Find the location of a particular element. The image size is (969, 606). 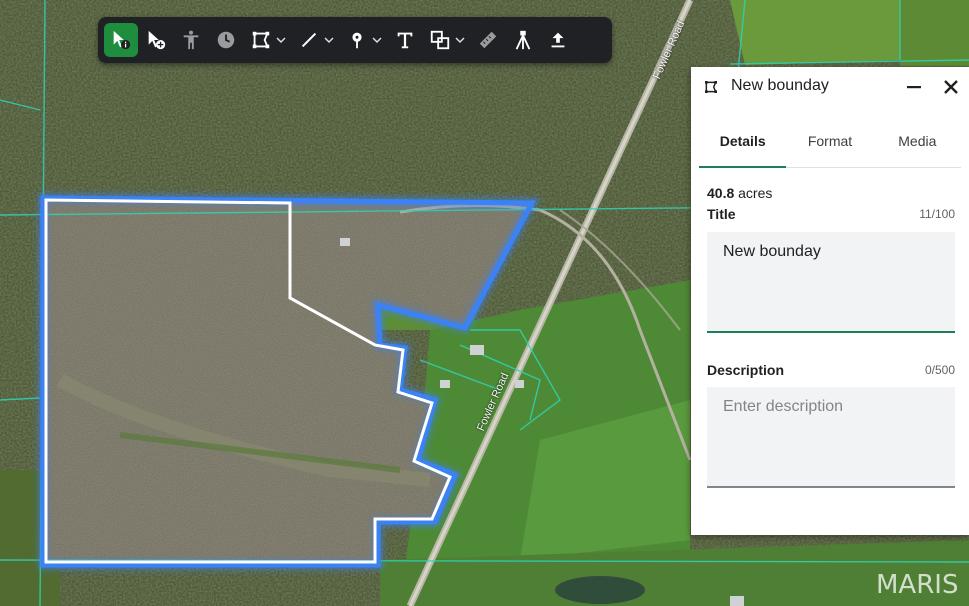

history-tool is located at coordinates (226, 40).